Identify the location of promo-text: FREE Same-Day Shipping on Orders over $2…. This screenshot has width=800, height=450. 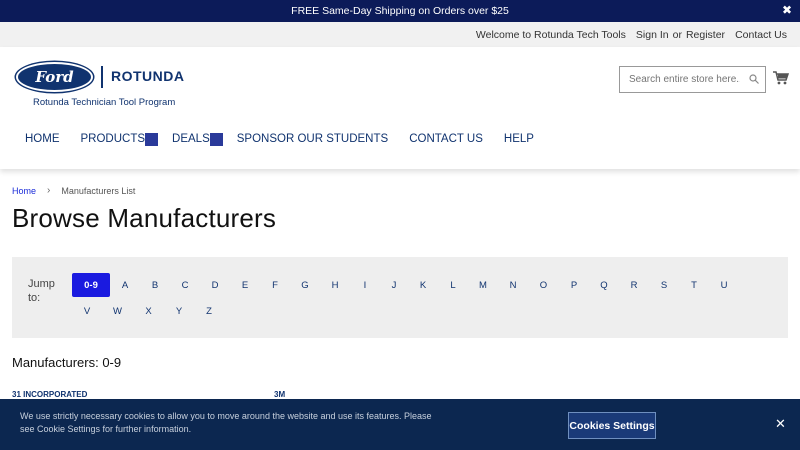
(400, 11).